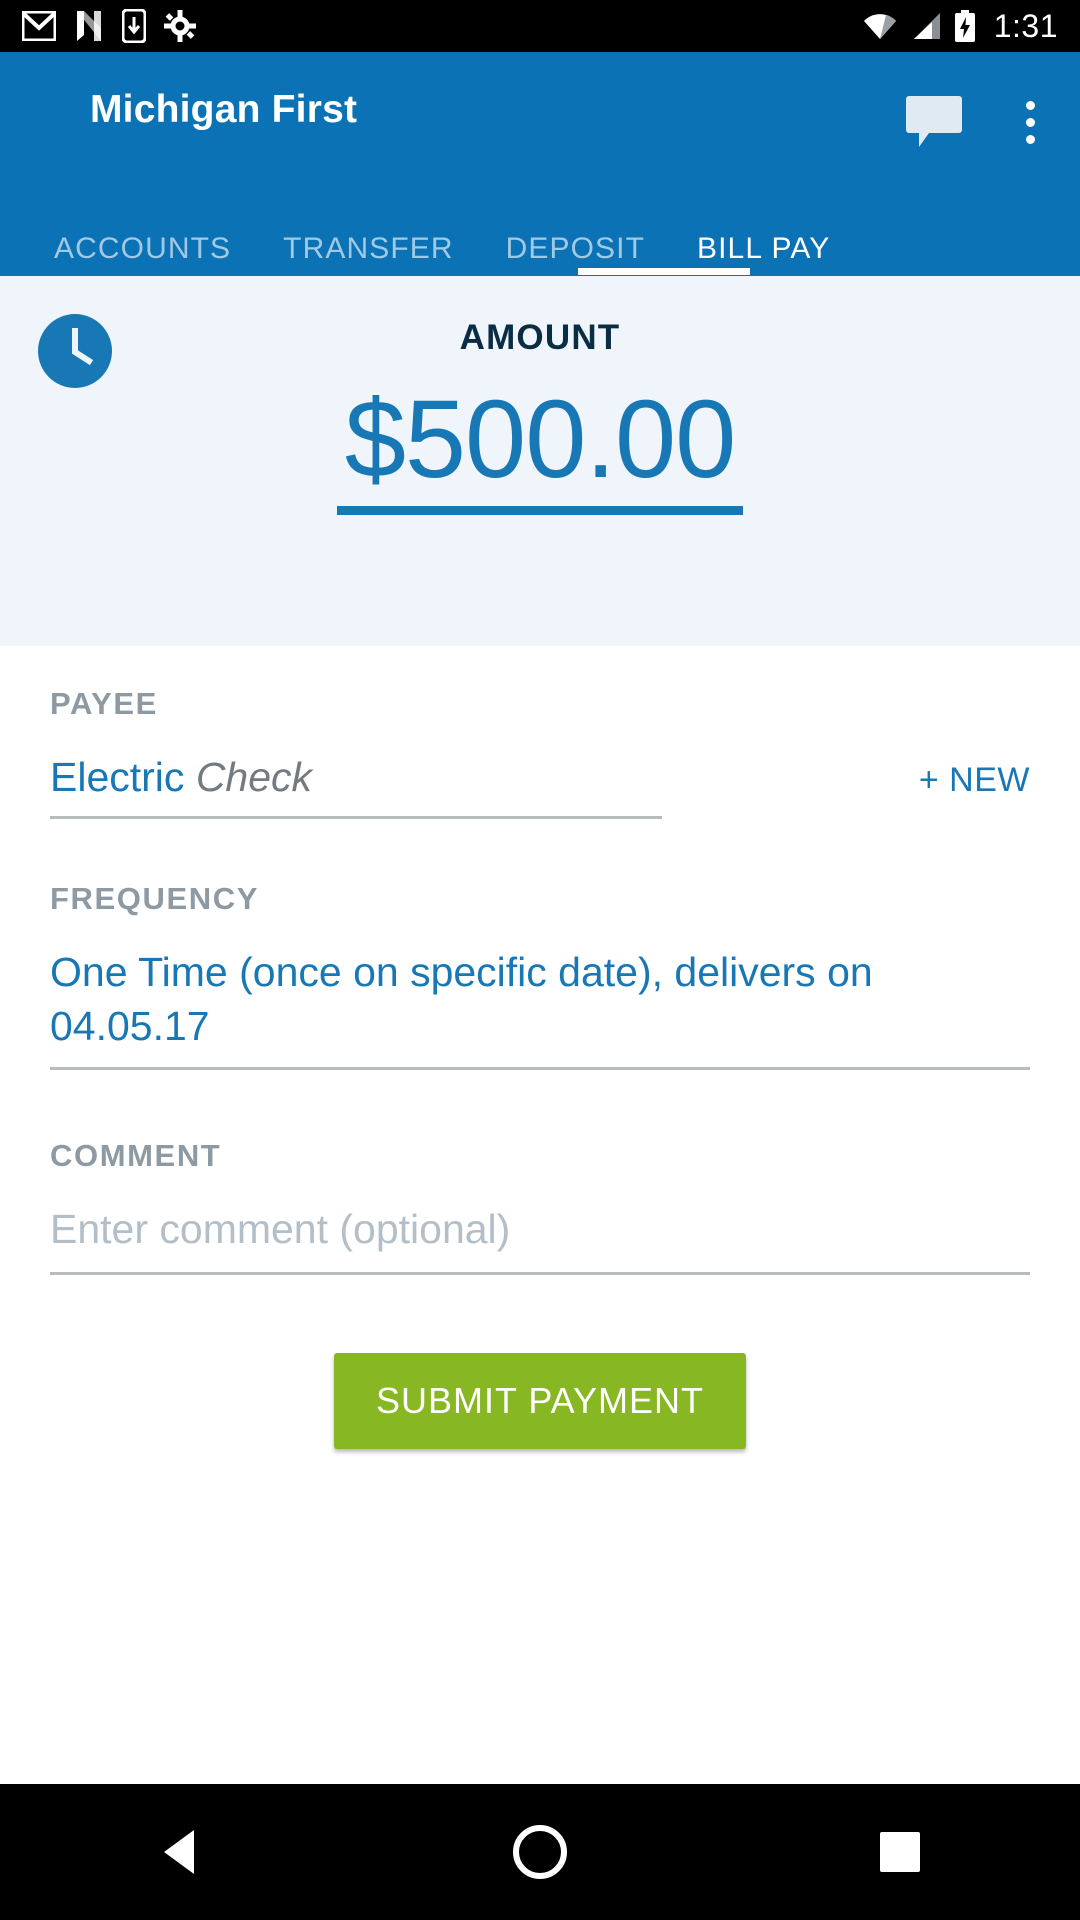  Describe the element at coordinates (89, 26) in the screenshot. I see `netflix-n-icon` at that location.